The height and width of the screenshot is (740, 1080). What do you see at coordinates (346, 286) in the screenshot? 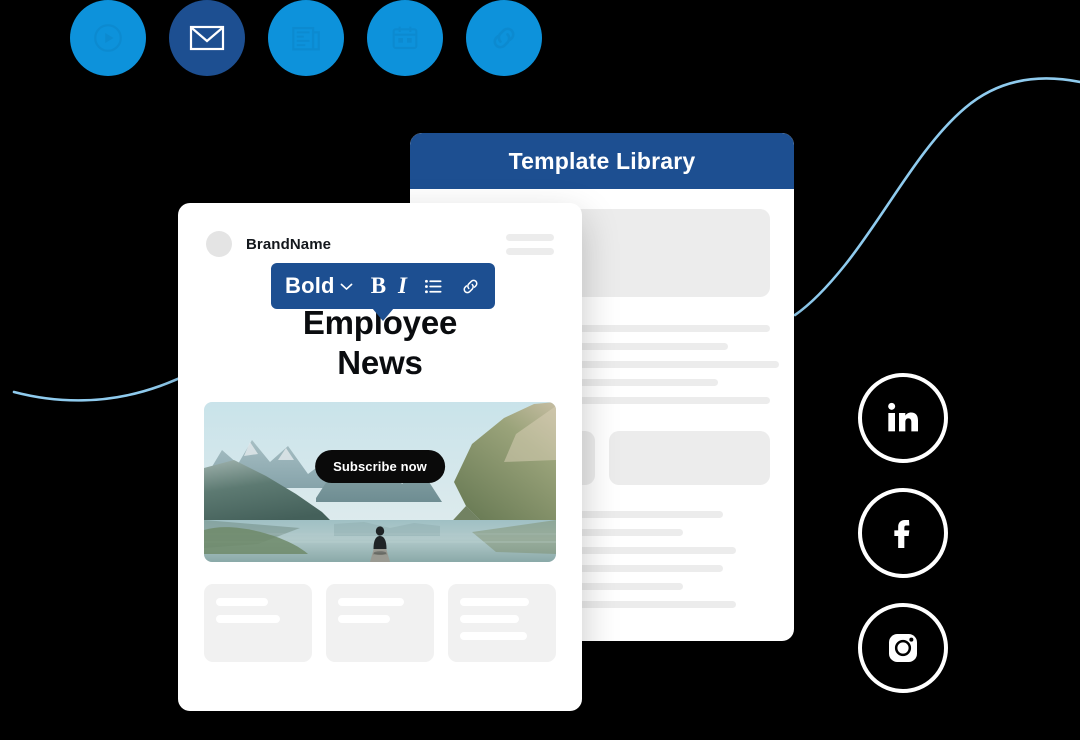
I see `chevron-down-icon` at bounding box center [346, 286].